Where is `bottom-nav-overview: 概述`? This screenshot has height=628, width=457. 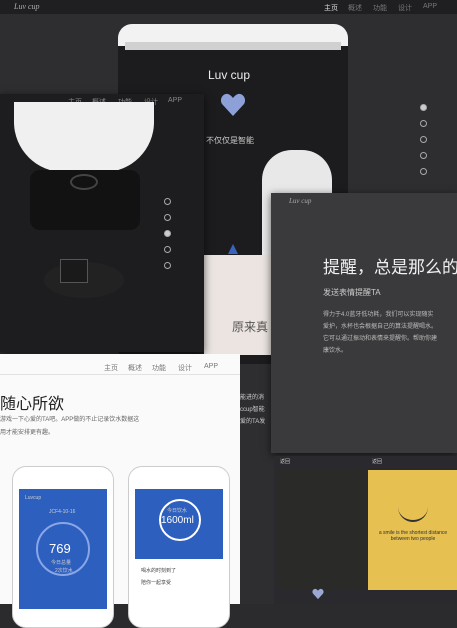
bottom-nav-overview: 概述 is located at coordinates (135, 368).